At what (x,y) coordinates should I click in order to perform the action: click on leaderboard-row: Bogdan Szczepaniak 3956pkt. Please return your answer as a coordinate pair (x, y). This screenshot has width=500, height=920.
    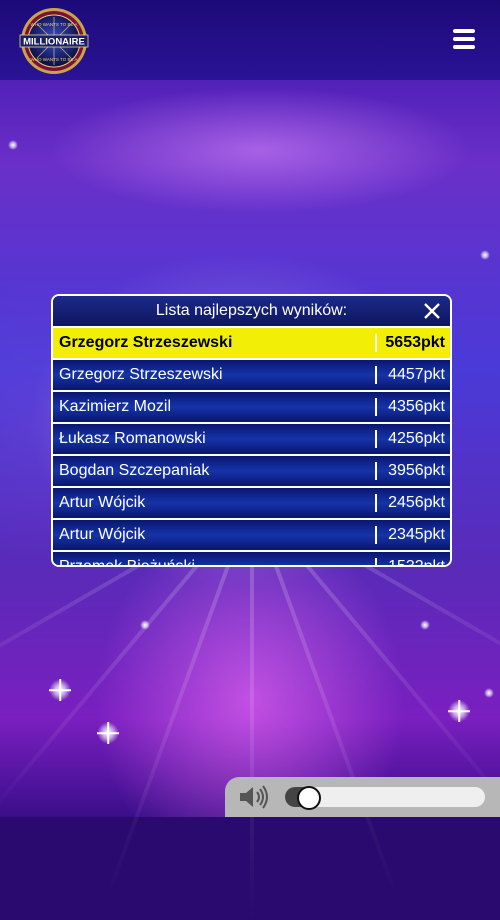
    Looking at the image, I should click on (251, 470).